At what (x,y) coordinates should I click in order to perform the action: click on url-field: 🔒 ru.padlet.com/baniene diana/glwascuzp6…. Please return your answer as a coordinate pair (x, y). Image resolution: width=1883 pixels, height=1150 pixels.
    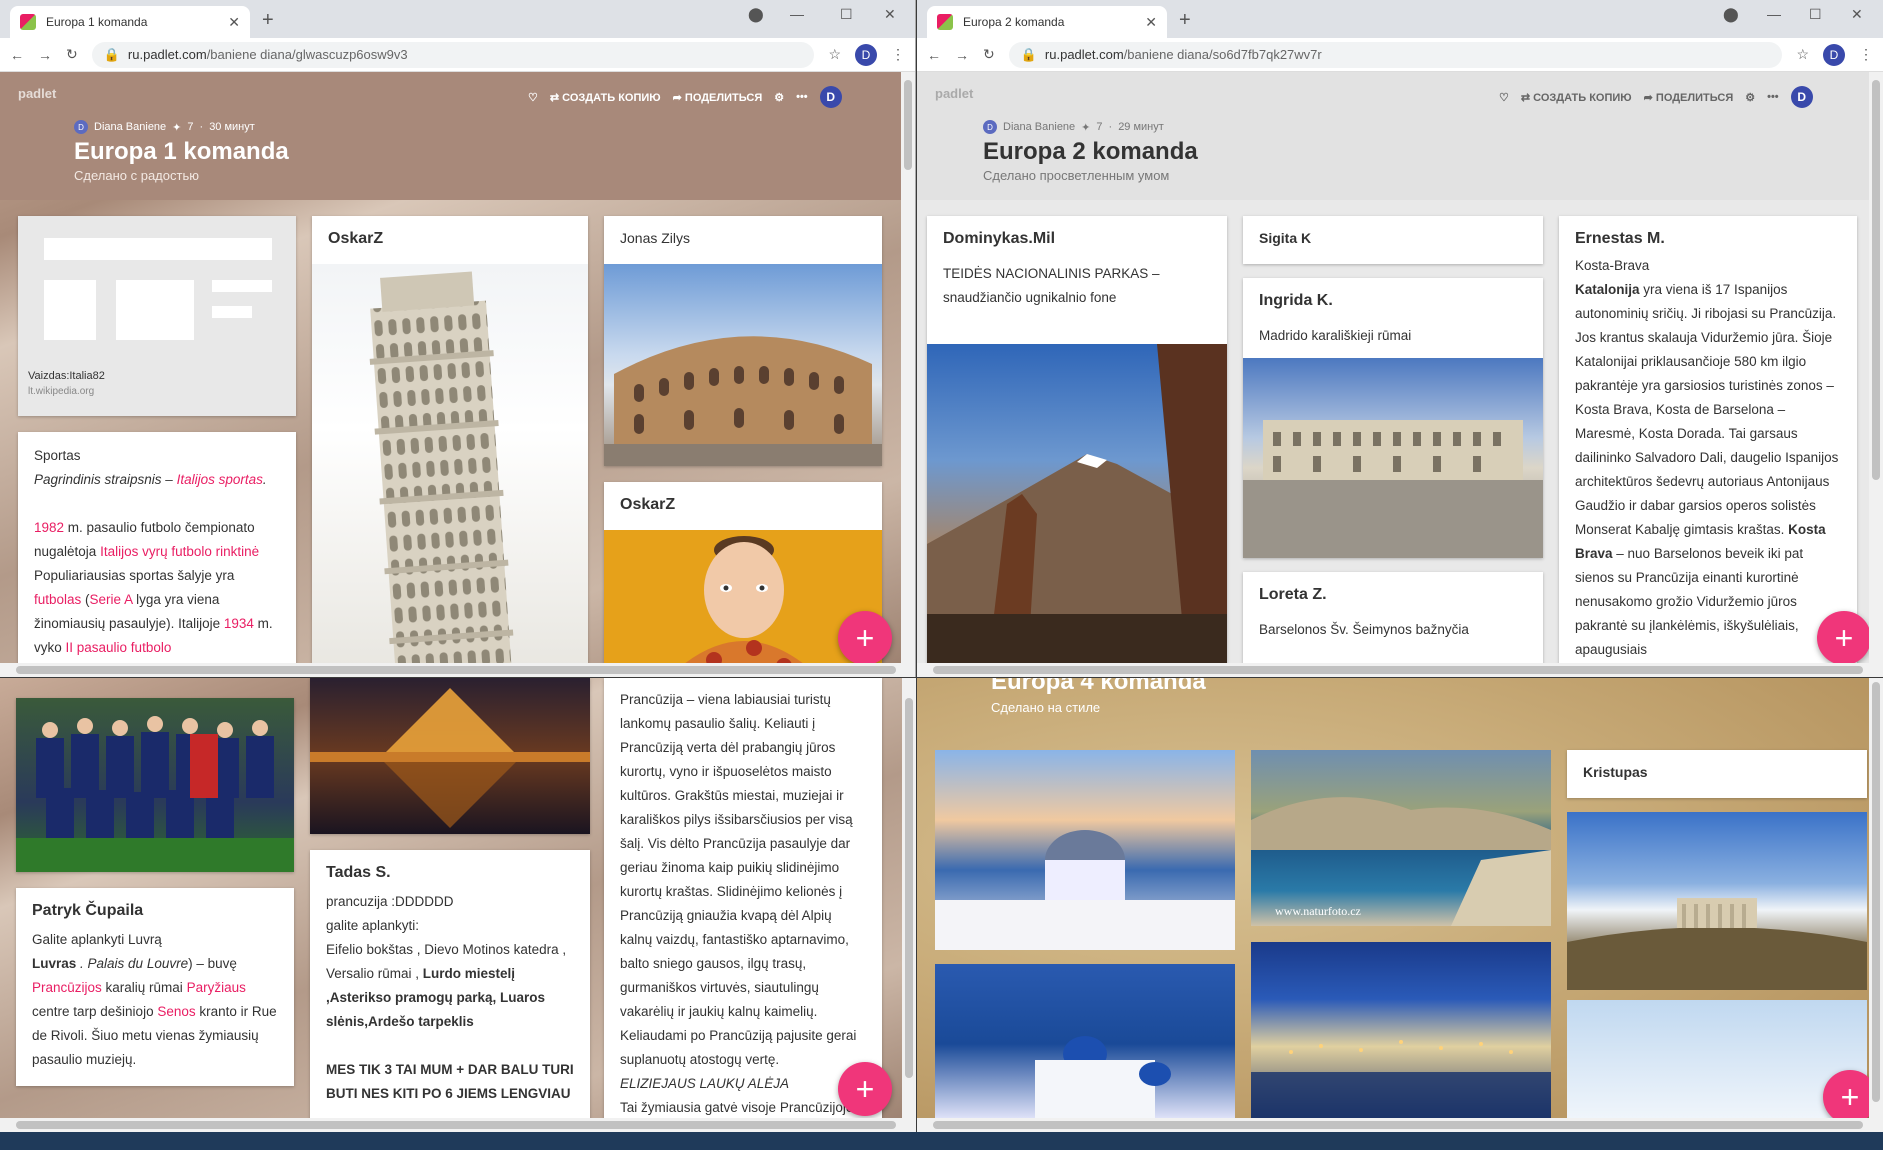
    Looking at the image, I should click on (453, 54).